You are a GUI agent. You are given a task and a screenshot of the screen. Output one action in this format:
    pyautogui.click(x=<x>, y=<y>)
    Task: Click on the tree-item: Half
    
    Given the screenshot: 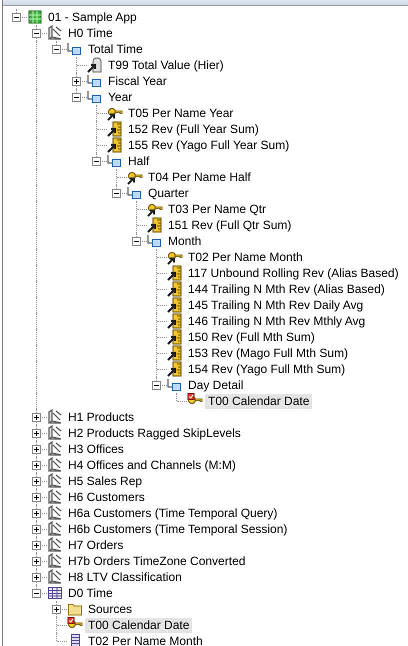 What is the action you would take?
    pyautogui.click(x=138, y=161)
    